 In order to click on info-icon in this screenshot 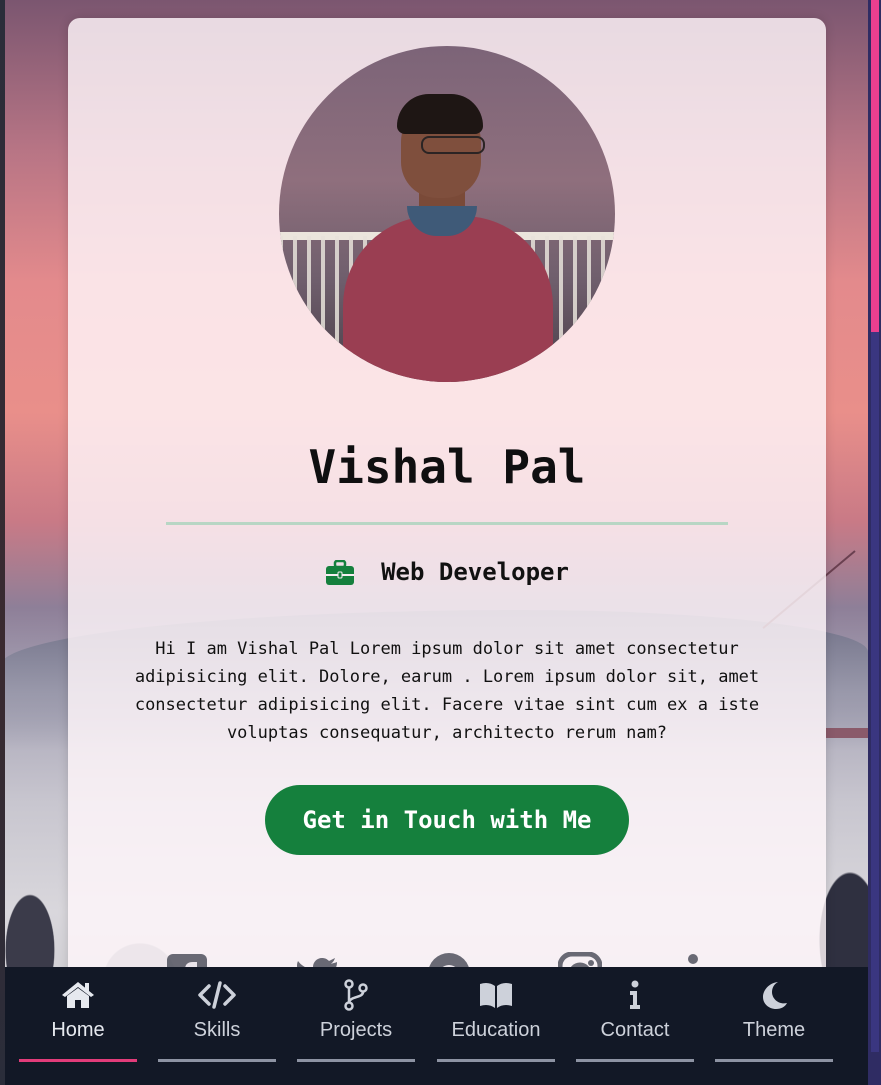, I will do `click(635, 995)`.